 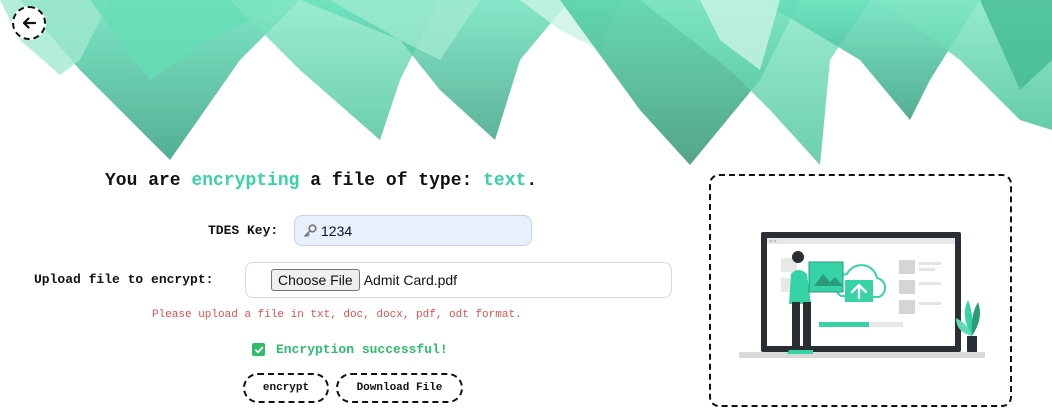 What do you see at coordinates (532, 181) in the screenshot?
I see `title-suffix: .` at bounding box center [532, 181].